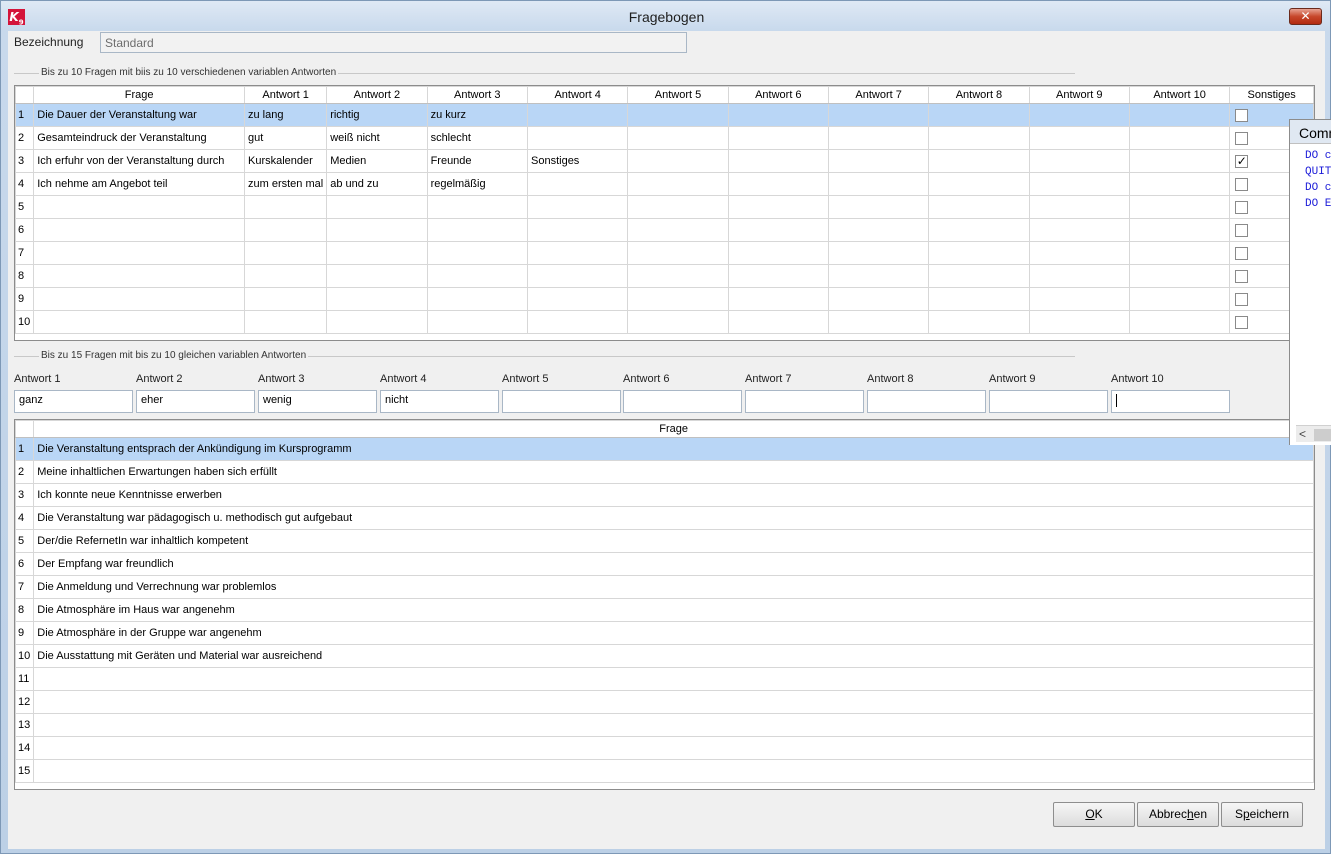  Describe the element at coordinates (477, 184) in the screenshot. I see `answer-cell: regelmäßig` at that location.